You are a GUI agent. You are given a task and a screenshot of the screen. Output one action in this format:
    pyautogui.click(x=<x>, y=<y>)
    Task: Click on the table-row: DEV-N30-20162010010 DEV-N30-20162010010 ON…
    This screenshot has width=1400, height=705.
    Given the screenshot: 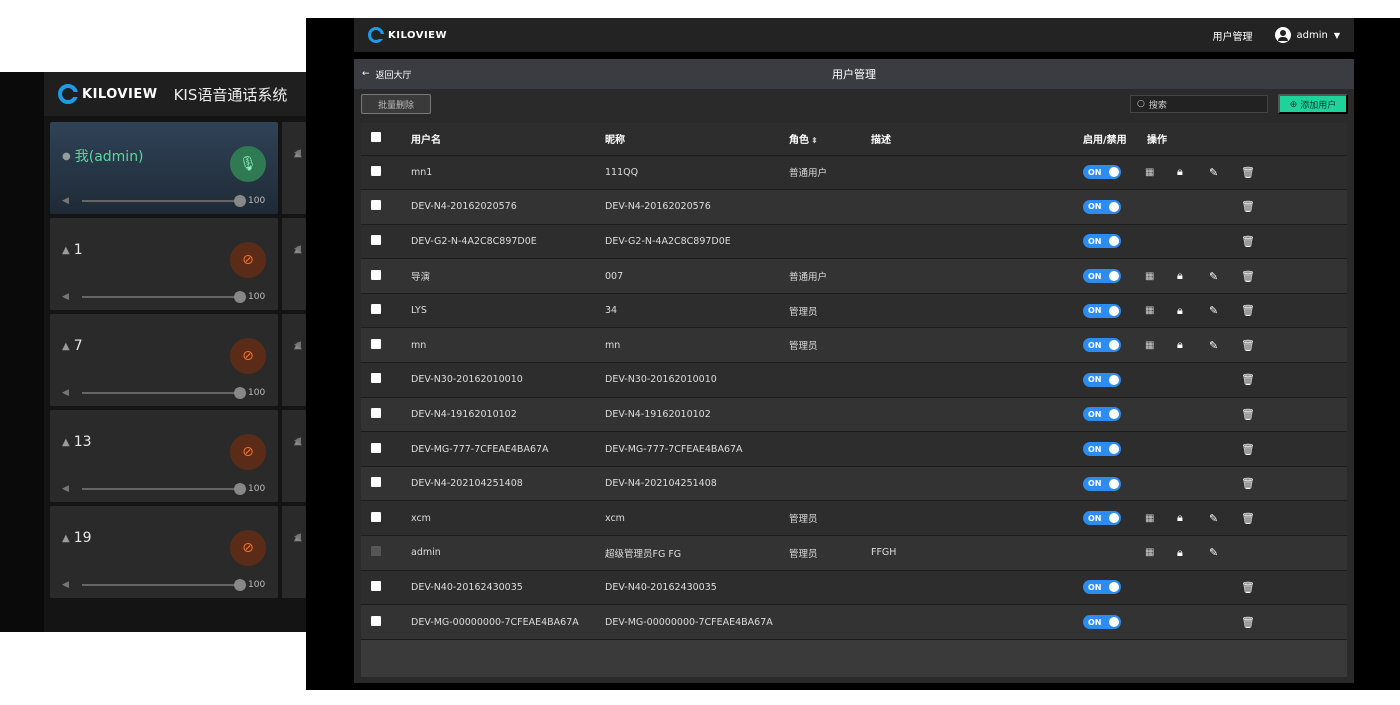 What is the action you would take?
    pyautogui.click(x=854, y=380)
    